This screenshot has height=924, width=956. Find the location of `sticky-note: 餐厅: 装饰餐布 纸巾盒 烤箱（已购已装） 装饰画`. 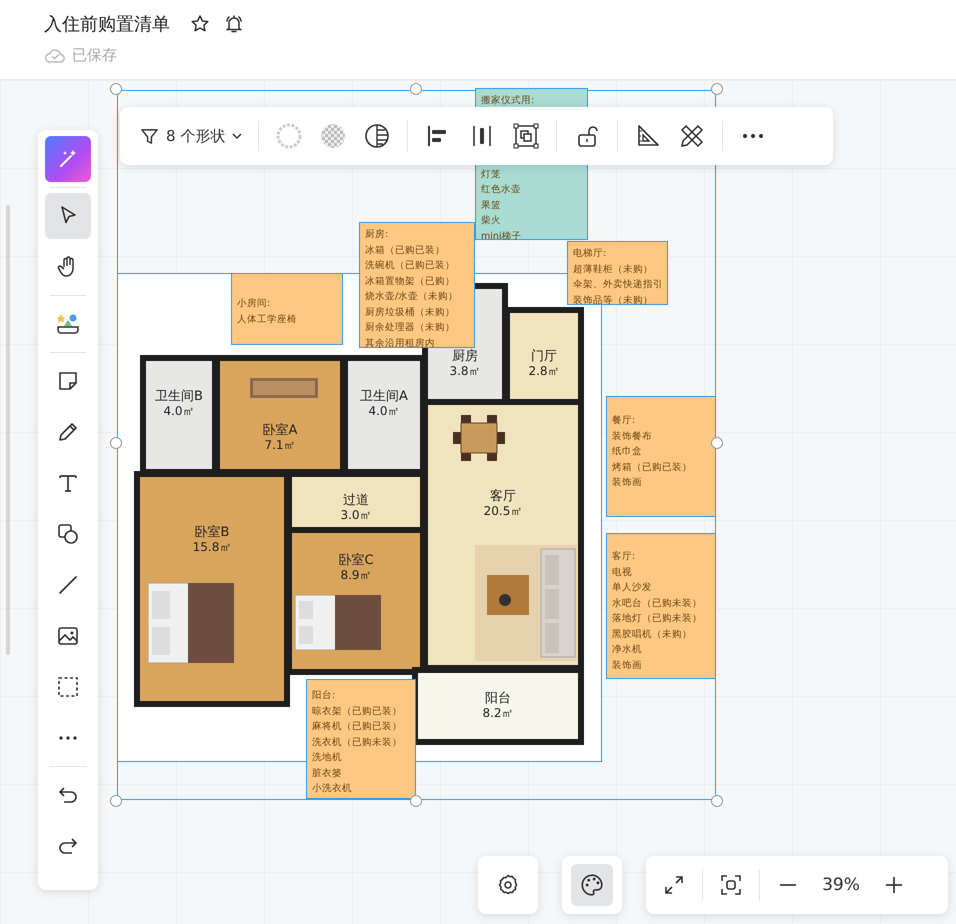

sticky-note: 餐厅: 装饰餐布 纸巾盒 烤箱（已购已装） 装饰画 is located at coordinates (661, 456).